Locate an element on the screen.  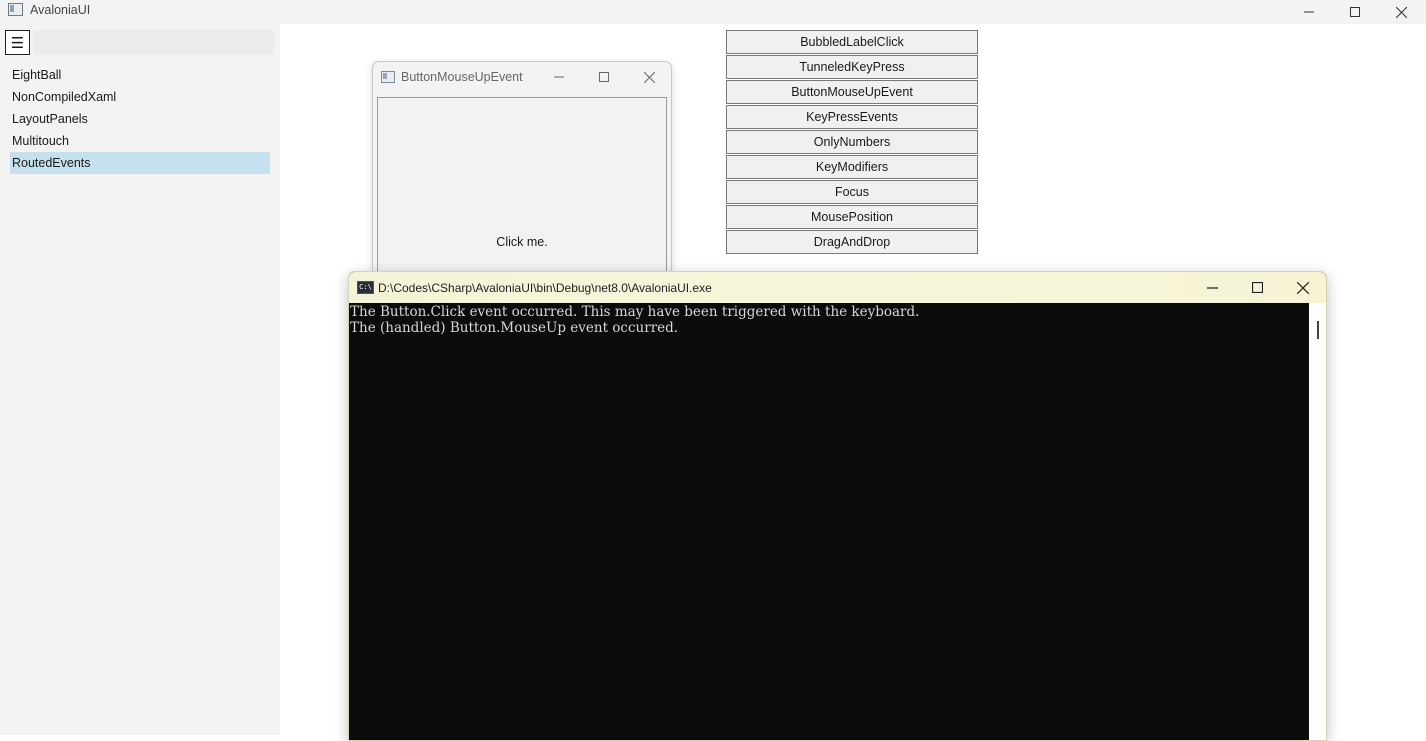
key-modifiers-button: KeyModifiers is located at coordinates (852, 167).